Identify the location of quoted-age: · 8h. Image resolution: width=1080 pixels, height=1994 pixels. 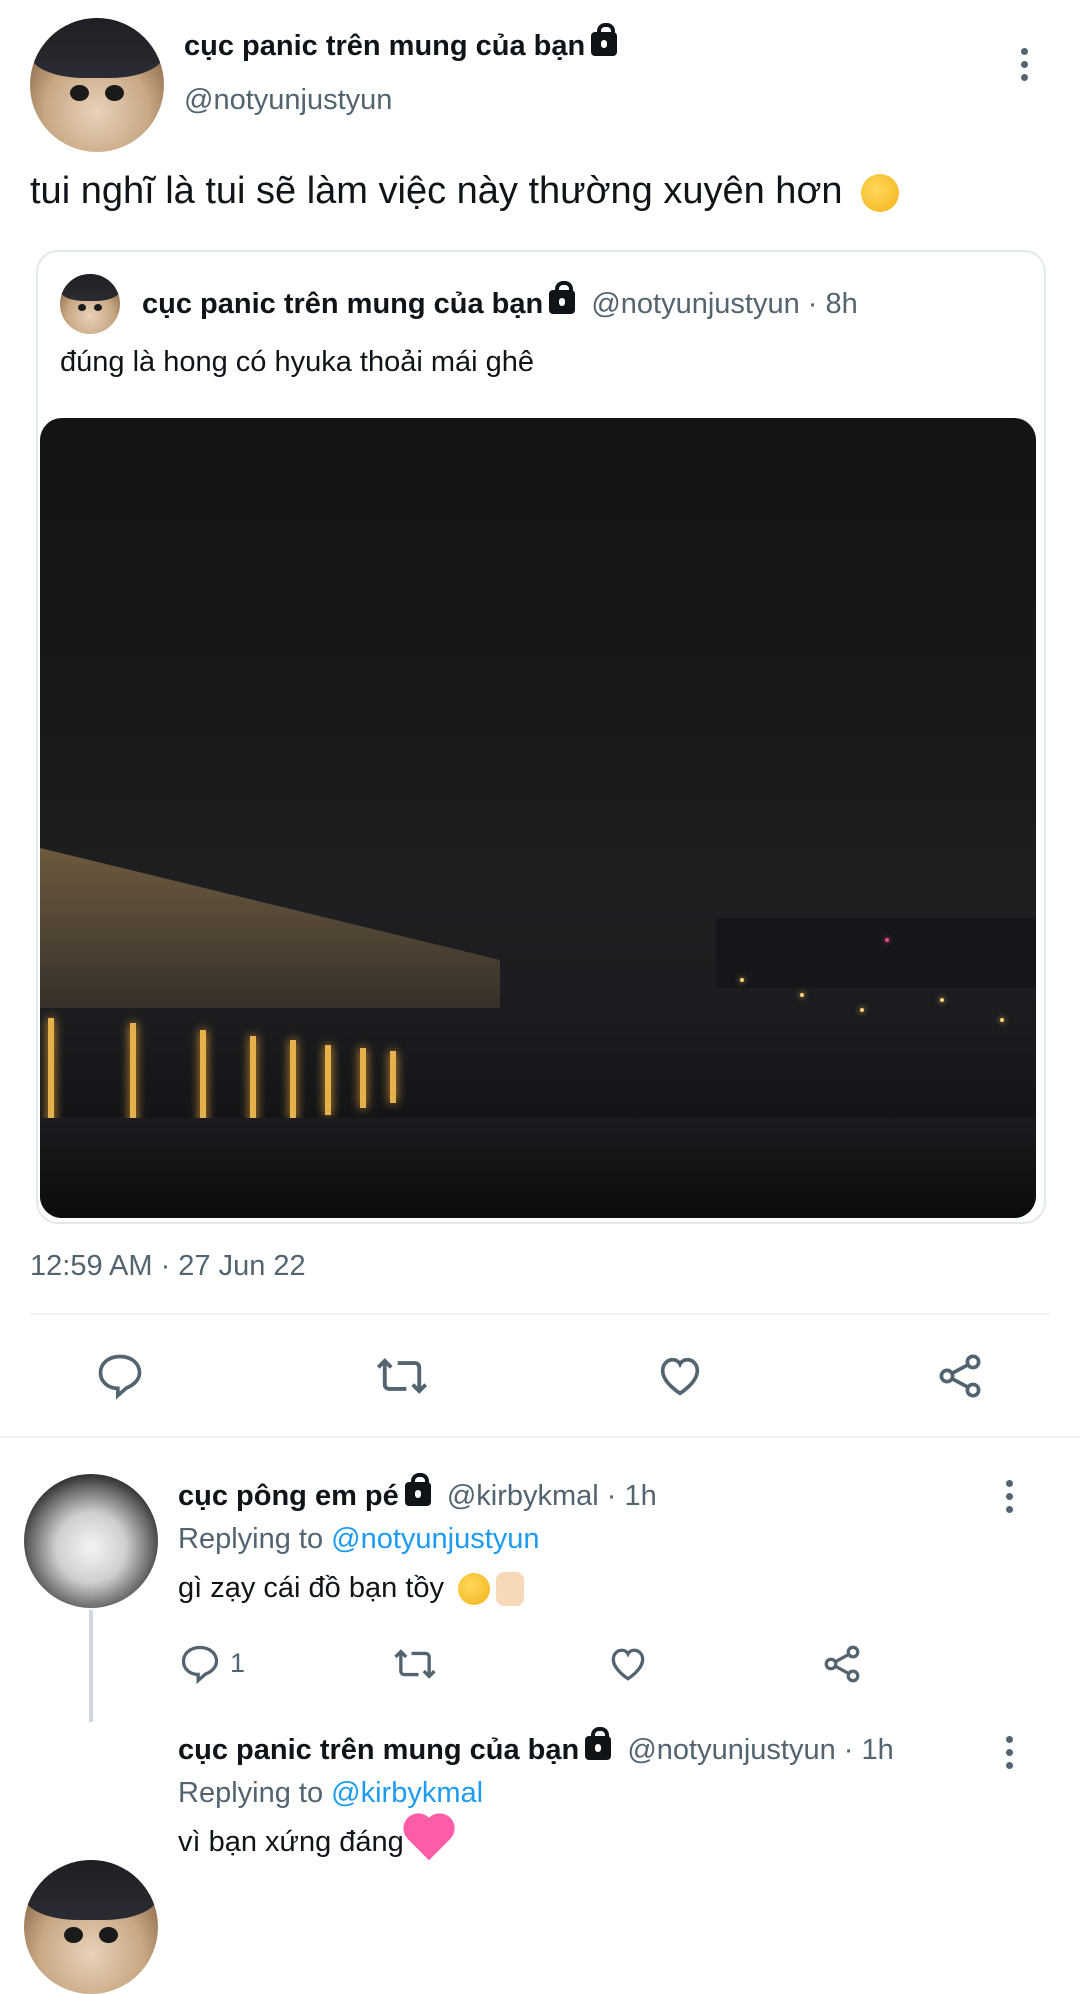
(832, 304).